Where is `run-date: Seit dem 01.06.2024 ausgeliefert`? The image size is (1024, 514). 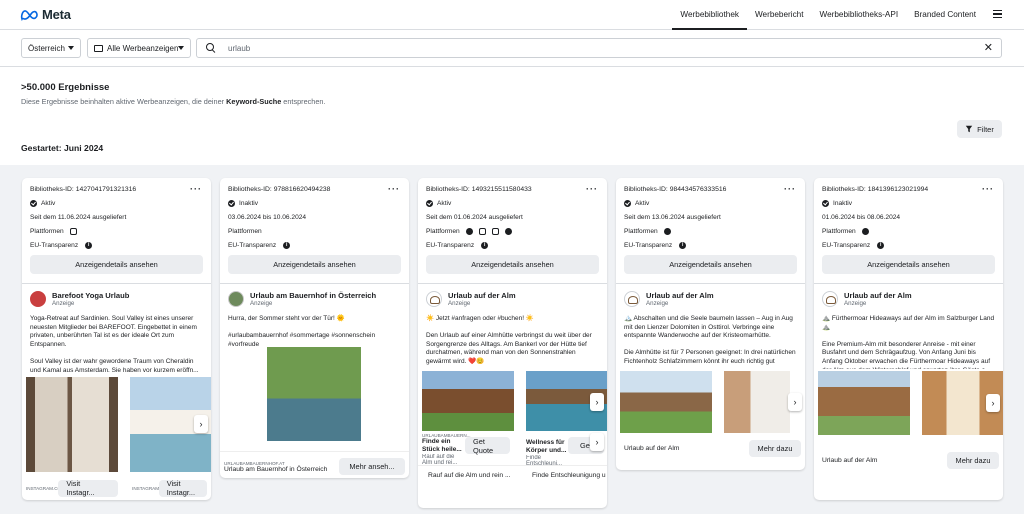 run-date: Seit dem 01.06.2024 ausgeliefert is located at coordinates (474, 217).